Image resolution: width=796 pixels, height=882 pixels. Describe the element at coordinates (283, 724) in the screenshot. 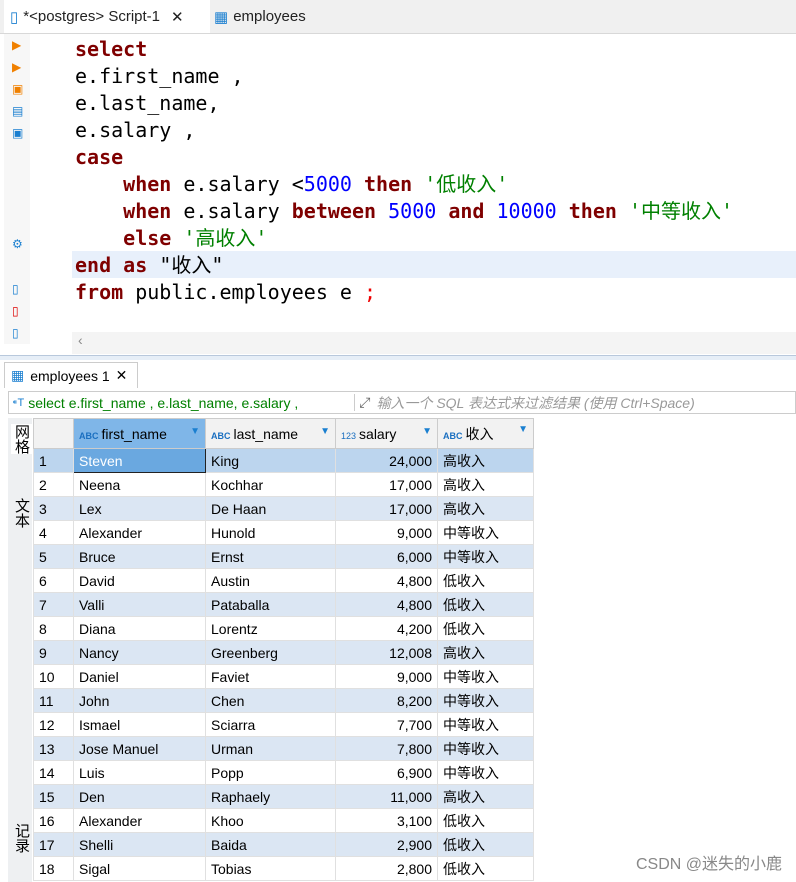

I see `table-row: 12 Ismael Sciarra 7,700 中等收入` at that location.